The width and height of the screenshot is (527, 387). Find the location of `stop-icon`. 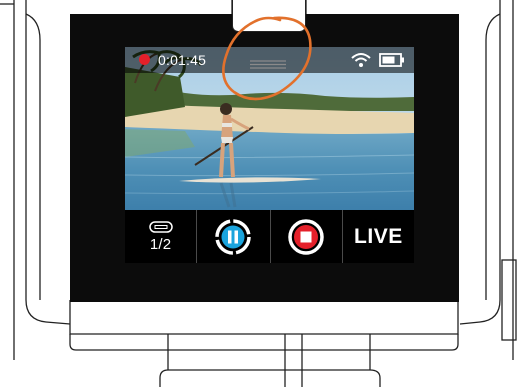

stop-icon is located at coordinates (306, 236).